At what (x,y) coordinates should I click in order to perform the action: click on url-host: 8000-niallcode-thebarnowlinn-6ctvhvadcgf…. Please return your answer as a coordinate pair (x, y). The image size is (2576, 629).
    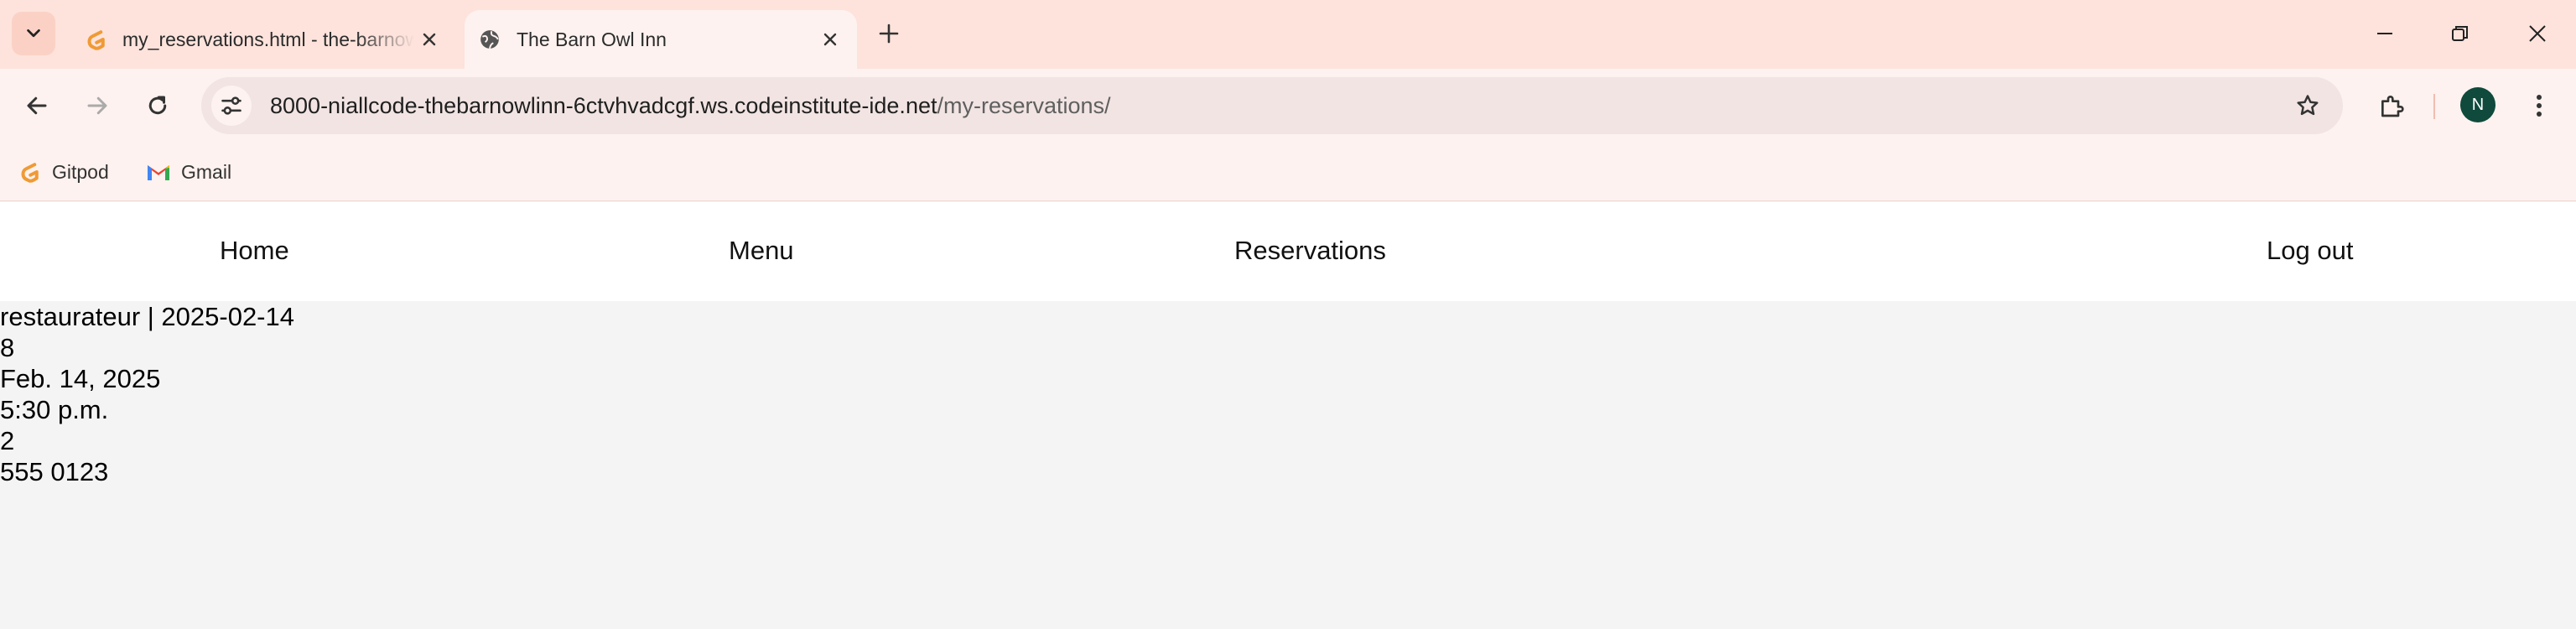
    Looking at the image, I should click on (603, 105).